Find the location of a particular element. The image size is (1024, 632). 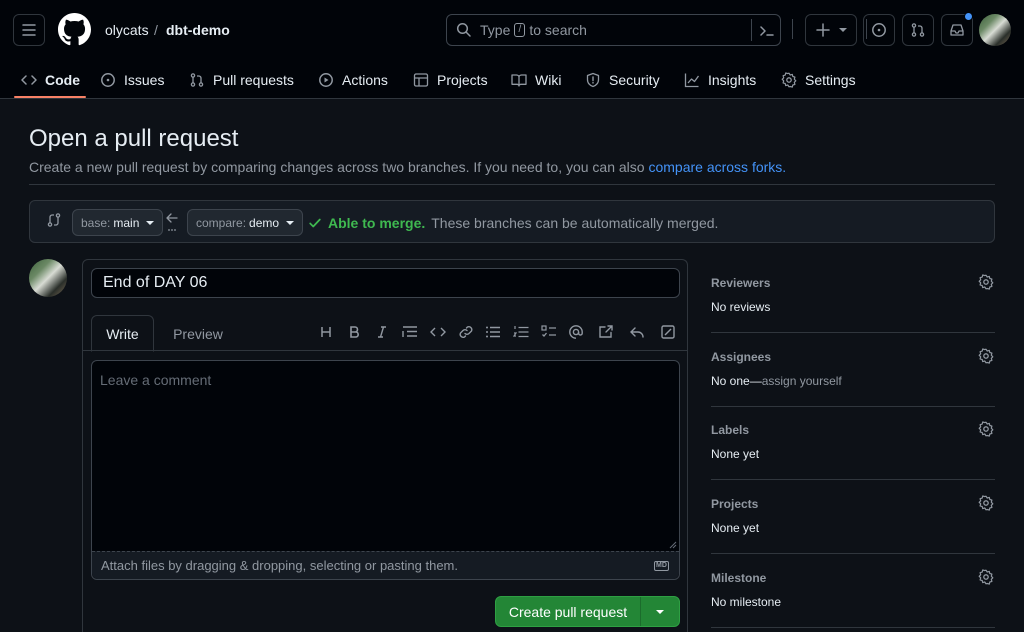

compare-icon is located at coordinates (54, 220).